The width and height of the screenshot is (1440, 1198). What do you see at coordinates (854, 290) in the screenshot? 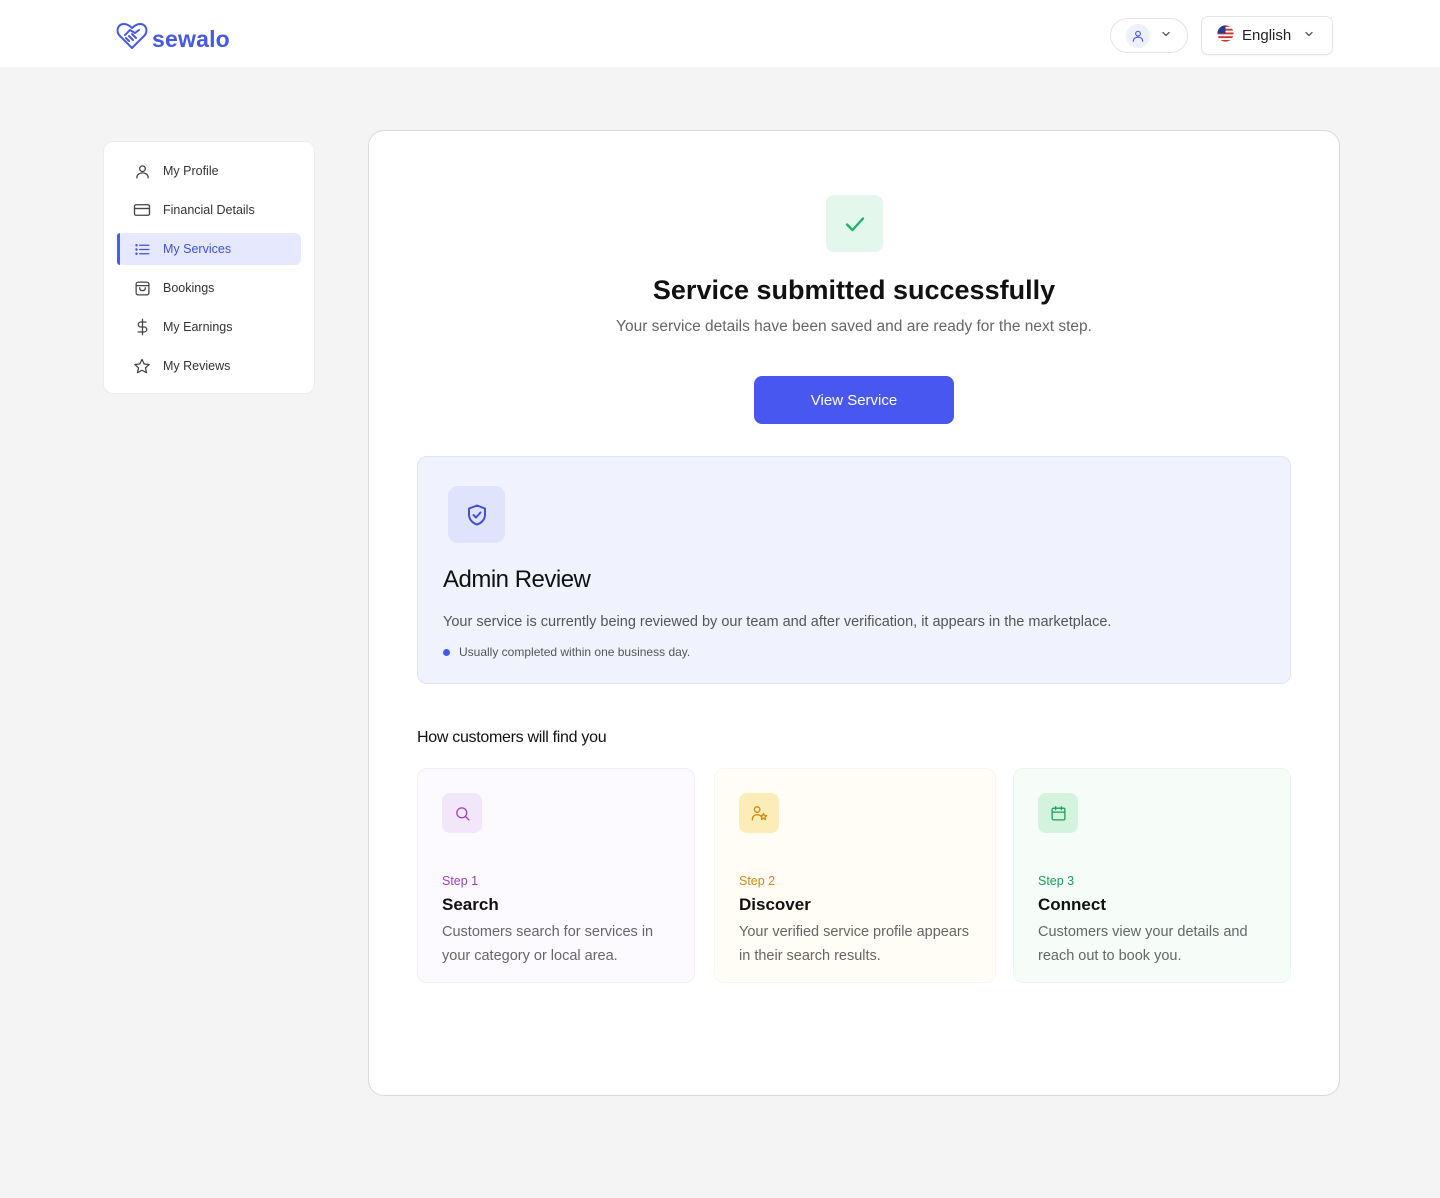
I see `success-title: Service submitted successfully` at bounding box center [854, 290].